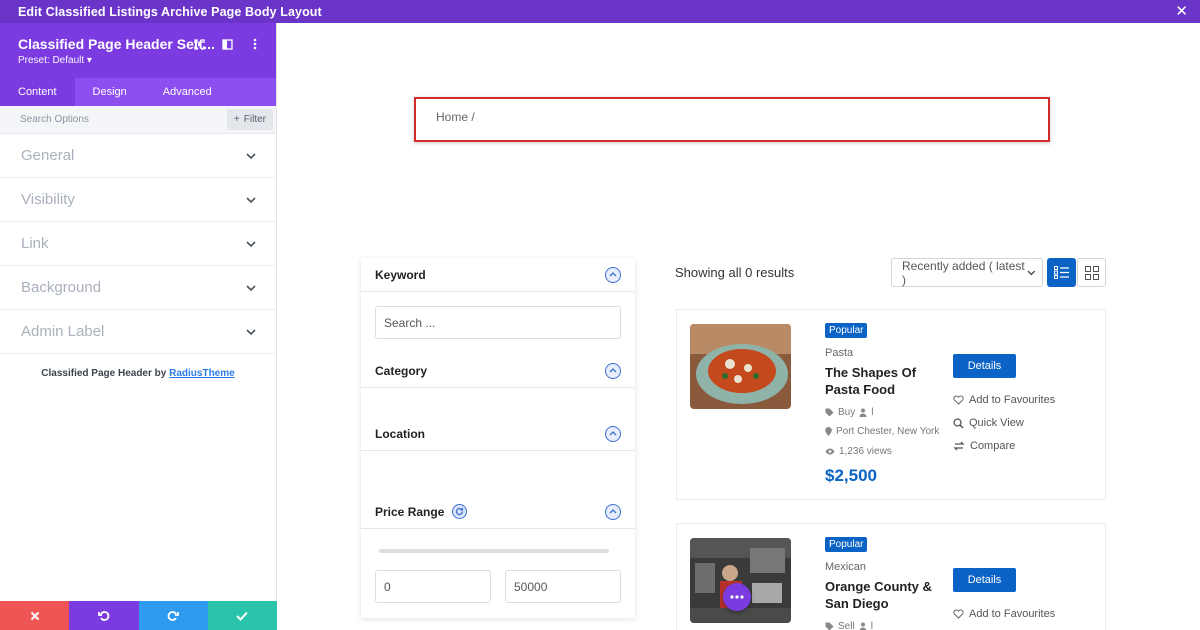  I want to click on sort-select: Recently added ( latest ), so click(967, 272).